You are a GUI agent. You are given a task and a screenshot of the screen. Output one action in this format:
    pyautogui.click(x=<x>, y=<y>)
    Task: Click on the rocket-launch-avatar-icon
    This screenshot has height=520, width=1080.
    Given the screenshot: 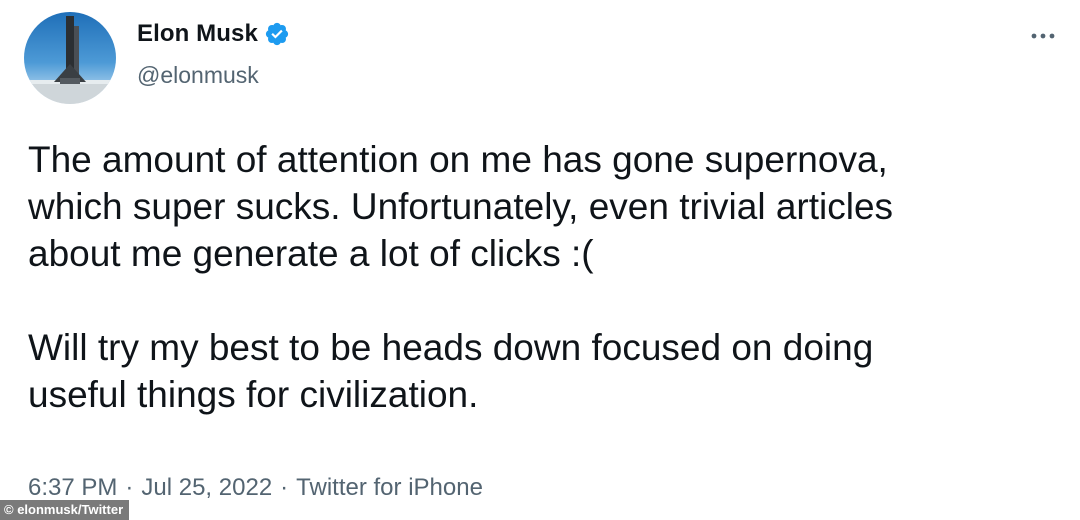 What is the action you would take?
    pyautogui.click(x=70, y=58)
    